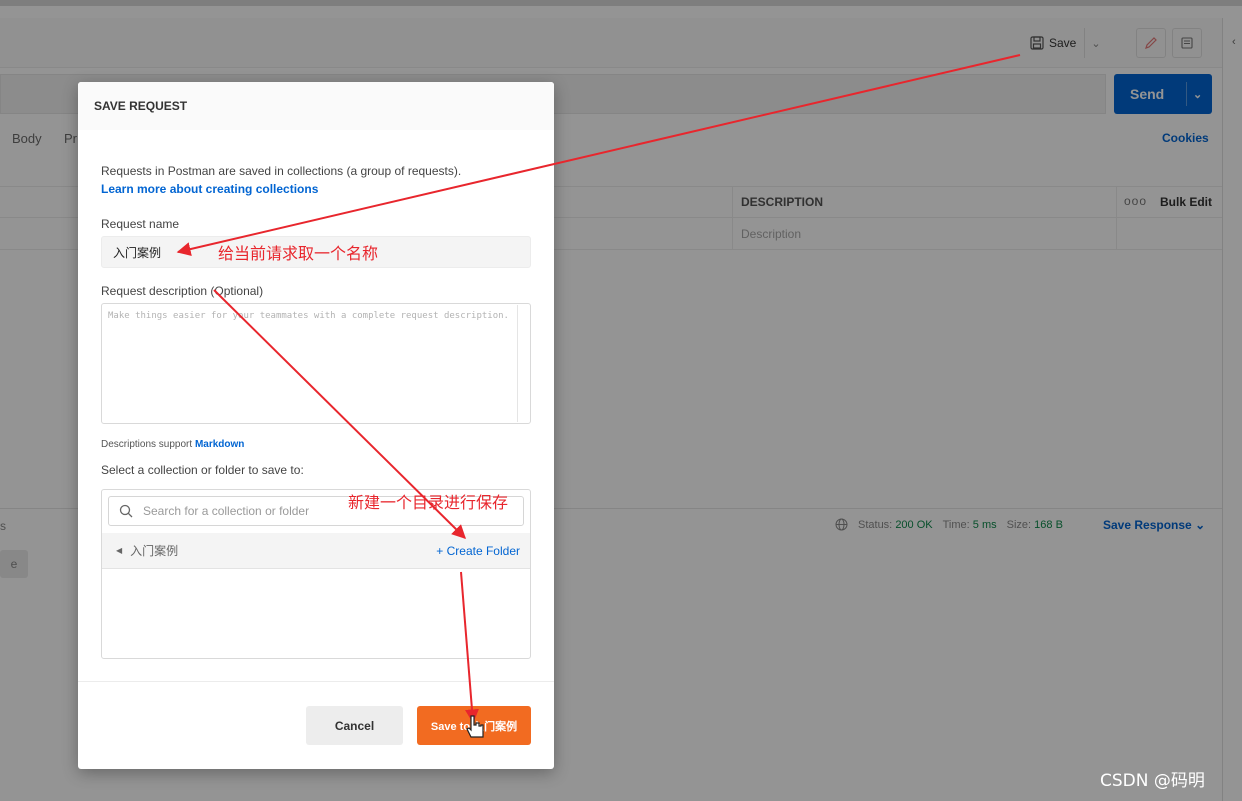 Image resolution: width=1242 pixels, height=801 pixels. What do you see at coordinates (1152, 781) in the screenshot?
I see `watermark: CSDN @码明` at bounding box center [1152, 781].